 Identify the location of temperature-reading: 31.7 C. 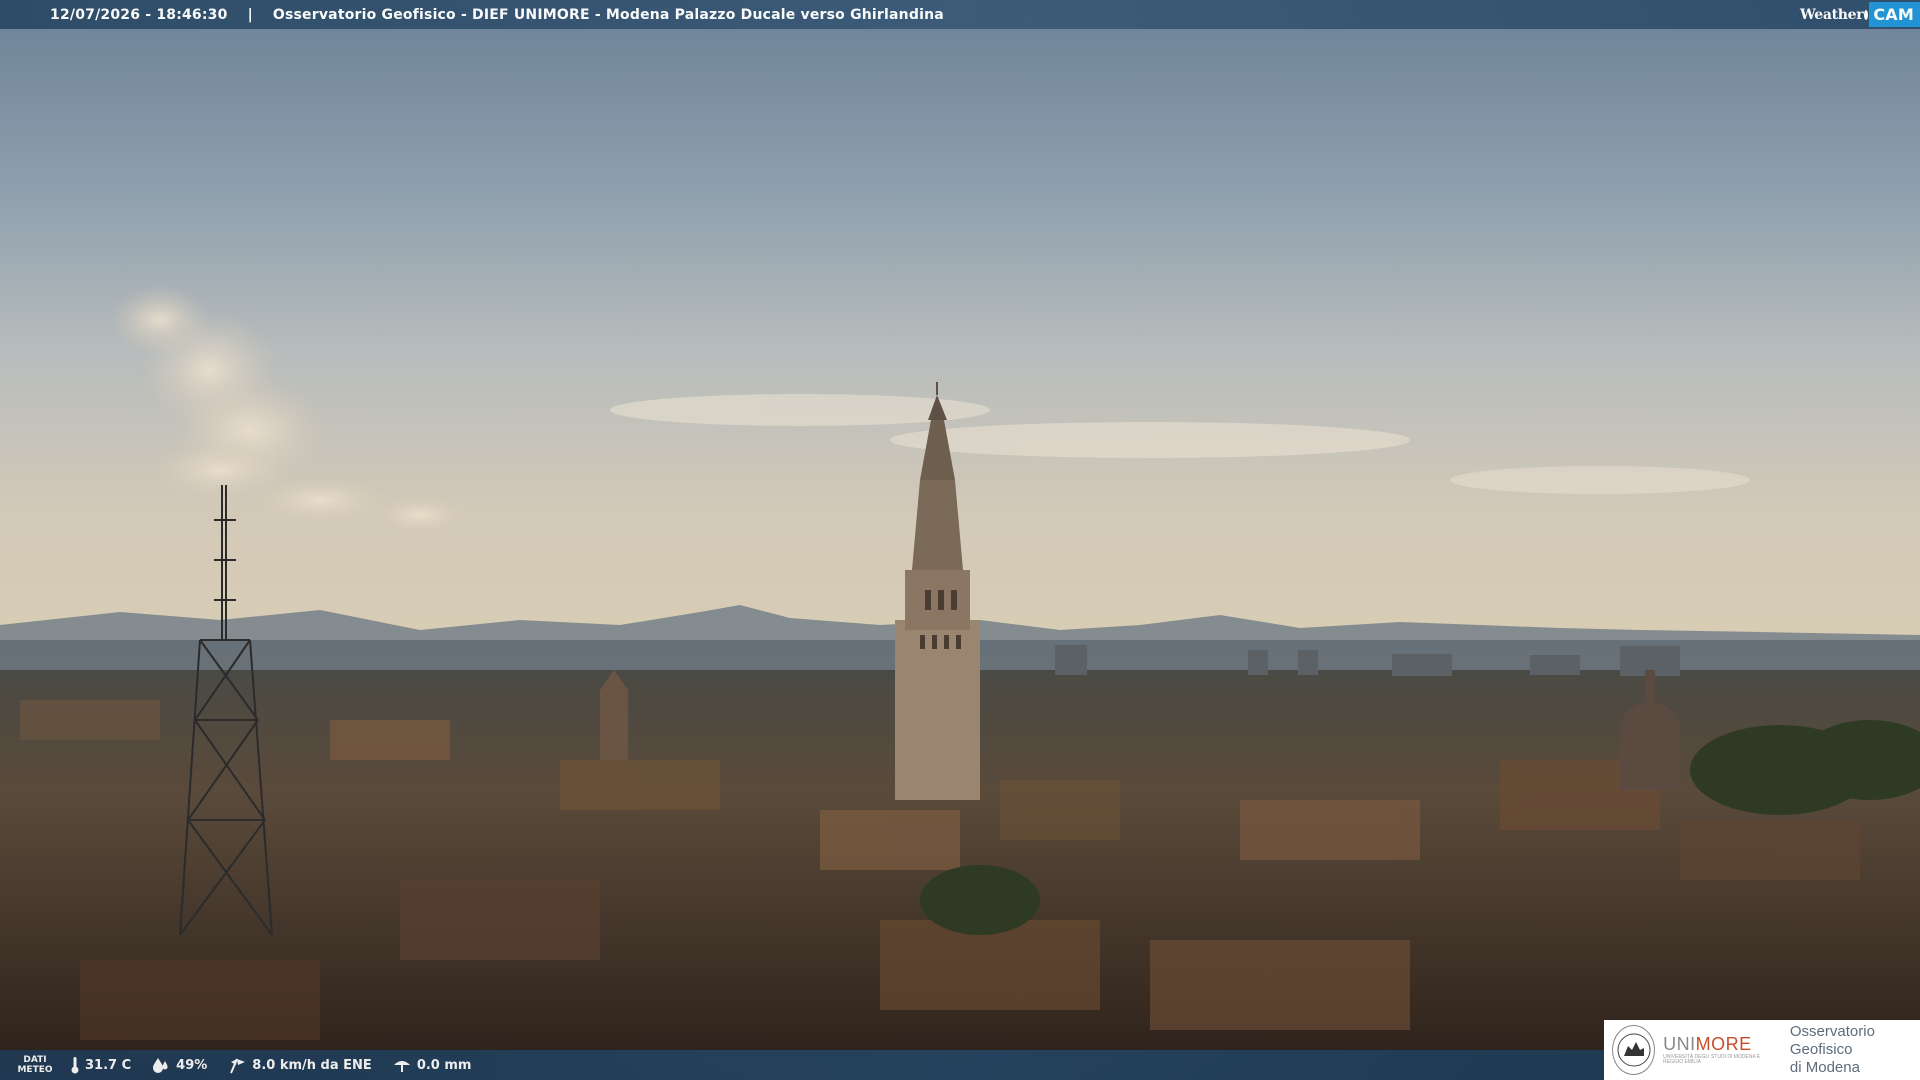
(100, 1065).